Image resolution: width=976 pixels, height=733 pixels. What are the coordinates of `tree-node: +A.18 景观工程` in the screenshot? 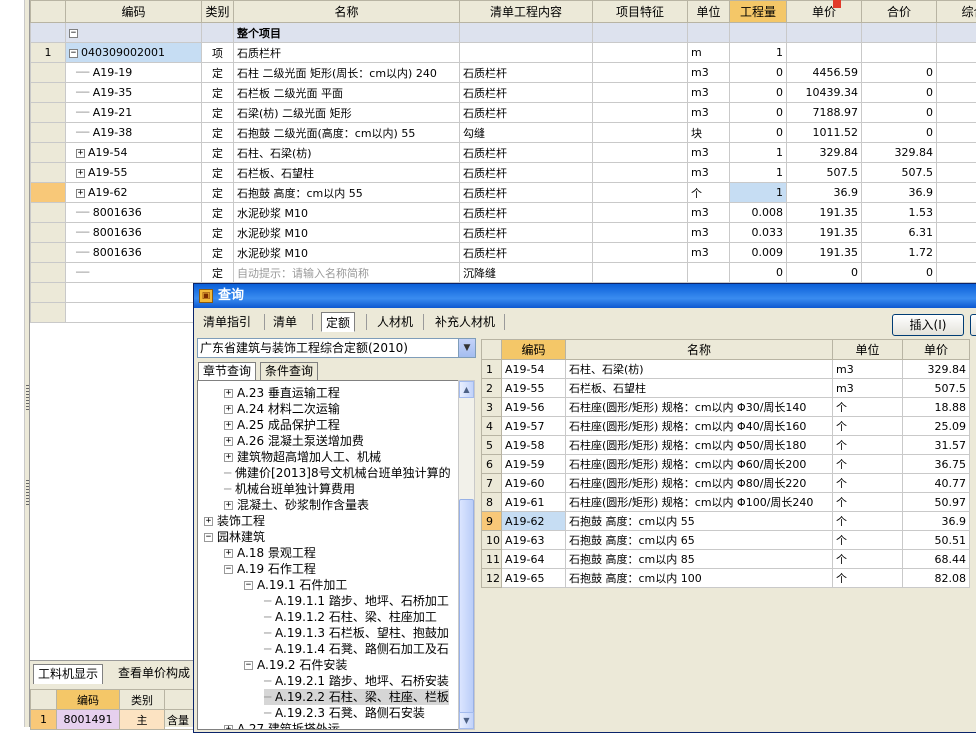 It's located at (270, 553).